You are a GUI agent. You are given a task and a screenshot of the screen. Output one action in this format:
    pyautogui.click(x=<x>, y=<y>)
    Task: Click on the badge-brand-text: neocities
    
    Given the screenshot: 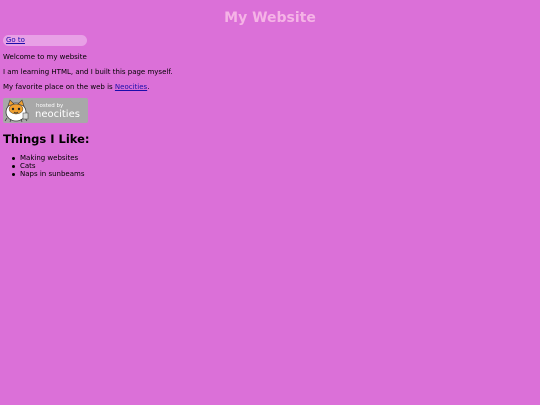 What is the action you would take?
    pyautogui.click(x=57, y=114)
    